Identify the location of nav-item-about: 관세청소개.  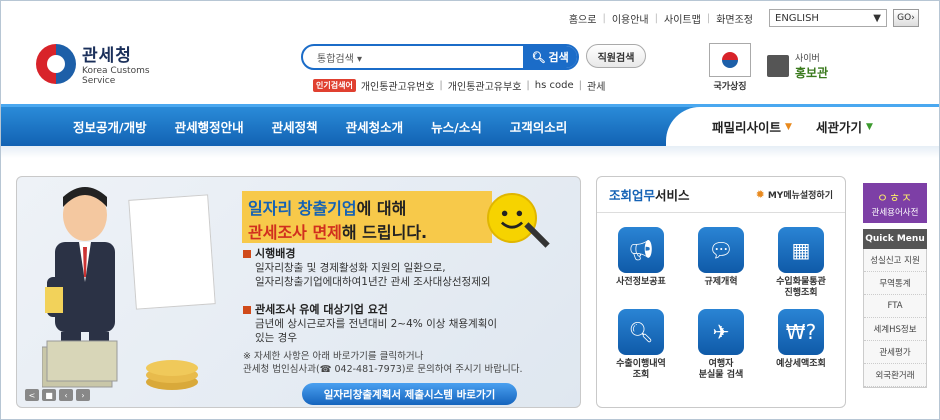
(375, 126).